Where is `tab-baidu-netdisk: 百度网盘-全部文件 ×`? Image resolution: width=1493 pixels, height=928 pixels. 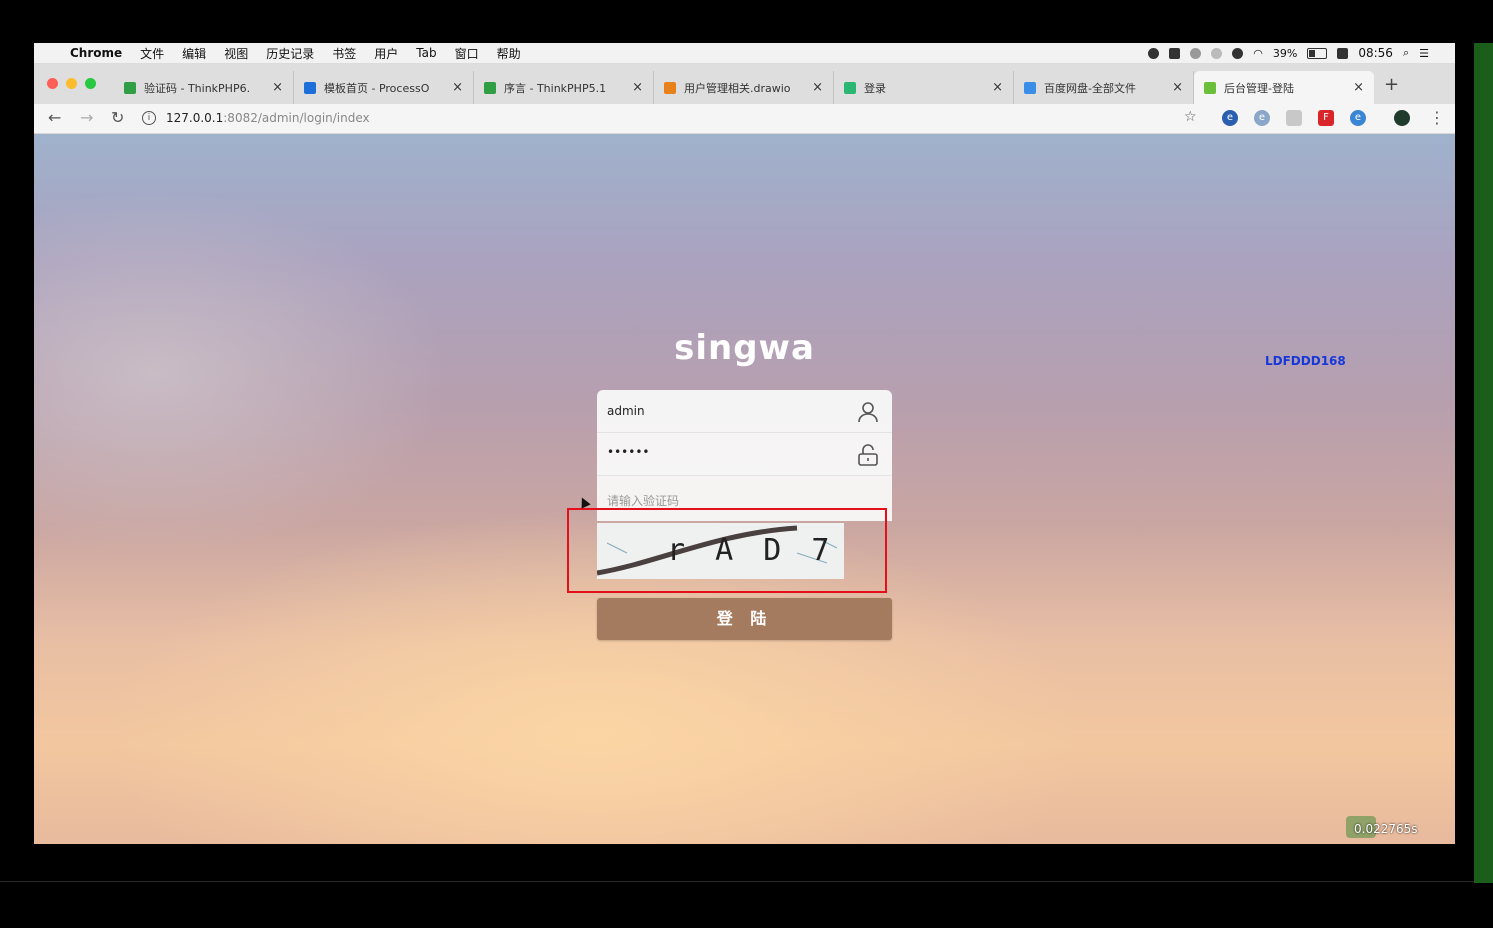 tab-baidu-netdisk: 百度网盘-全部文件 × is located at coordinates (1104, 87).